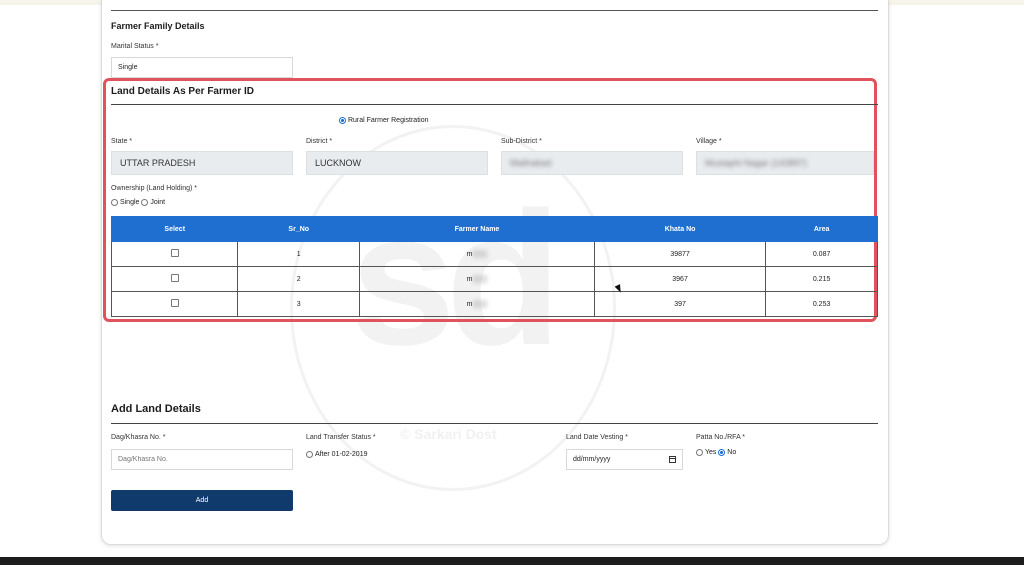 The image size is (1024, 565). What do you see at coordinates (722, 452) in the screenshot?
I see `patta-no-radio` at bounding box center [722, 452].